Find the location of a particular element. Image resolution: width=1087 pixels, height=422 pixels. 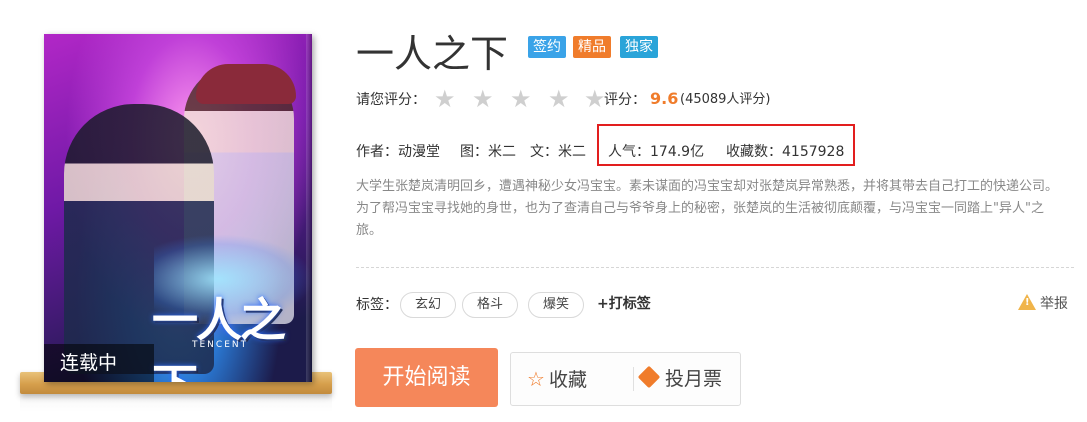

collect-label: 收藏 is located at coordinates (567, 380).